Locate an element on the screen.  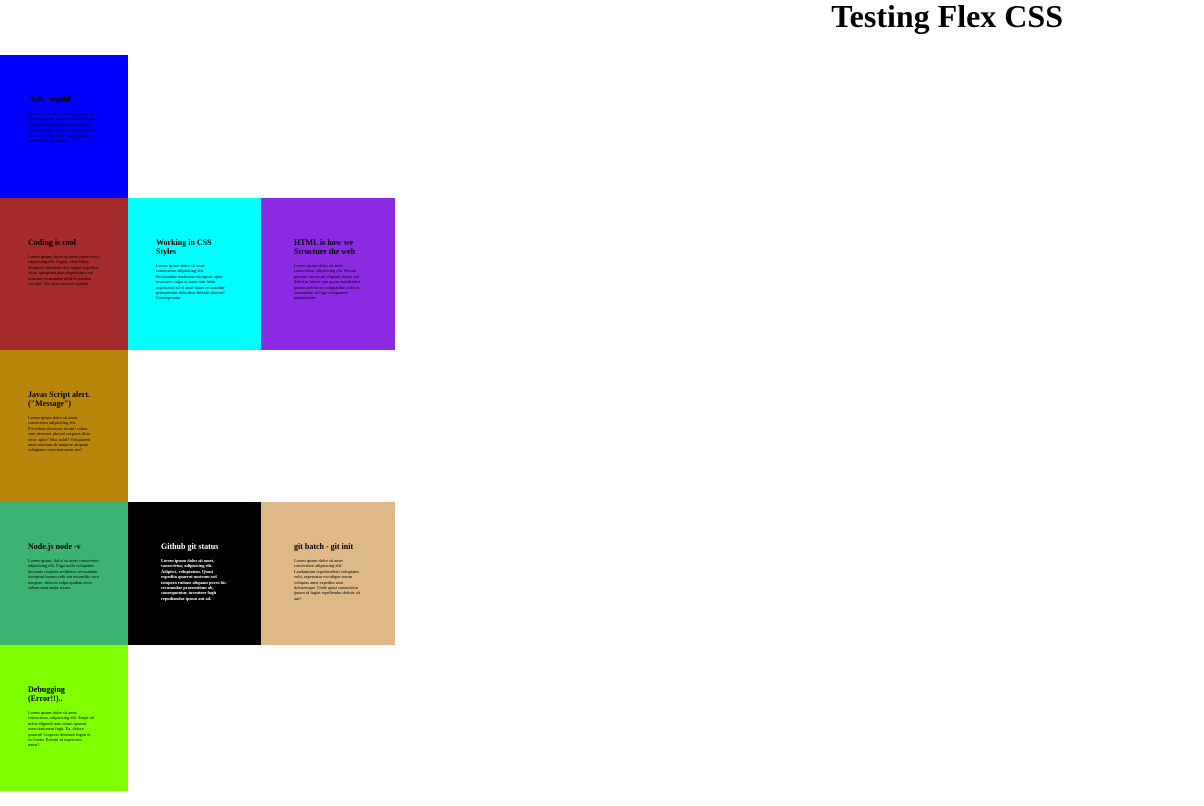
card-heading: git batch - git init is located at coordinates (324, 546).